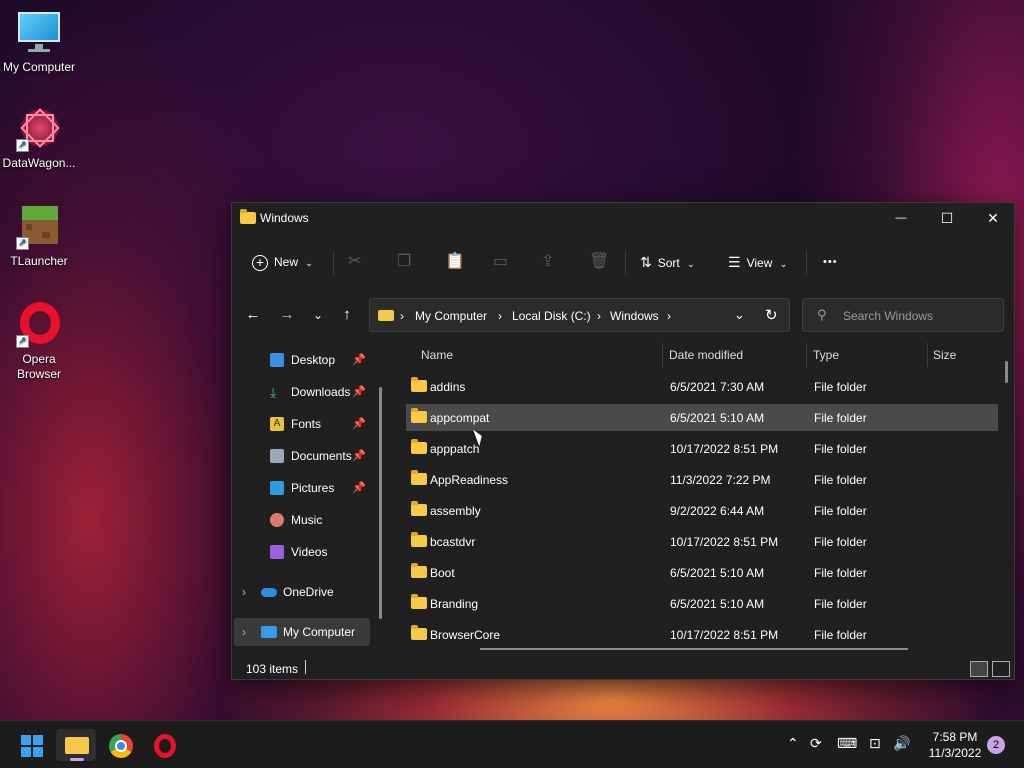 This screenshot has height=768, width=1024. Describe the element at coordinates (302, 592) in the screenshot. I see `sidebar-item-onedrive: › OneDrive` at that location.